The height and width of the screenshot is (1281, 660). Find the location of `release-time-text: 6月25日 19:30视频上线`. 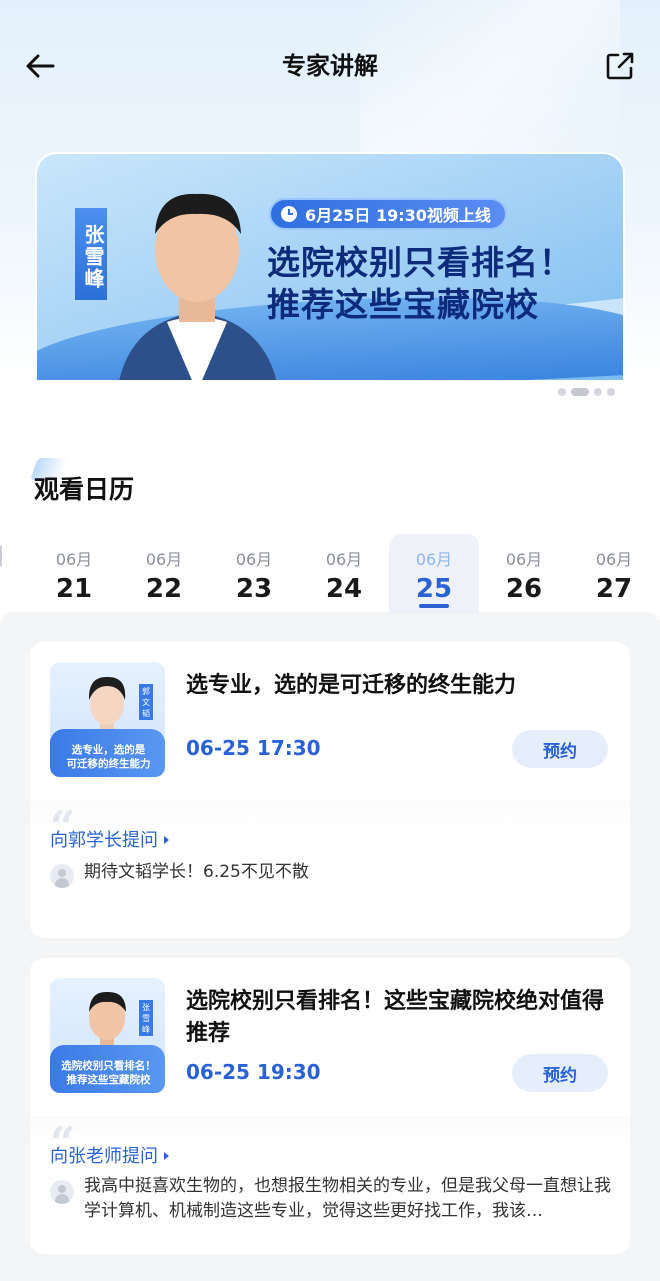

release-time-text: 6月25日 19:30视频上线 is located at coordinates (398, 215).